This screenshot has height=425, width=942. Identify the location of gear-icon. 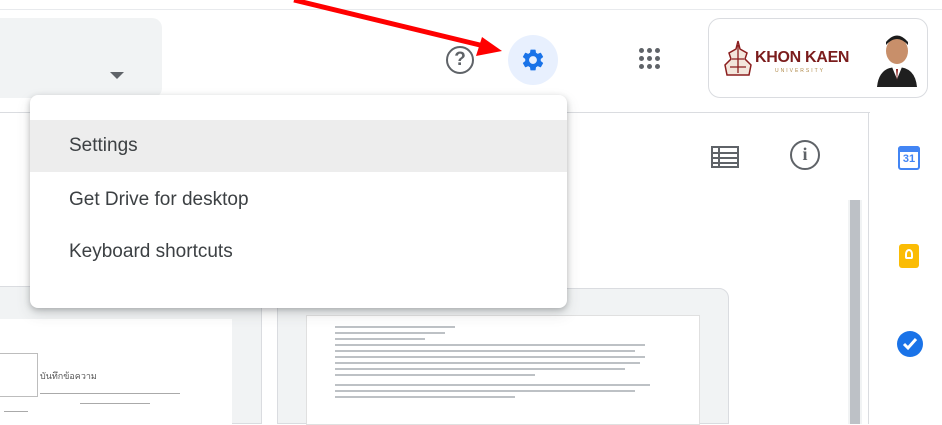
(533, 60).